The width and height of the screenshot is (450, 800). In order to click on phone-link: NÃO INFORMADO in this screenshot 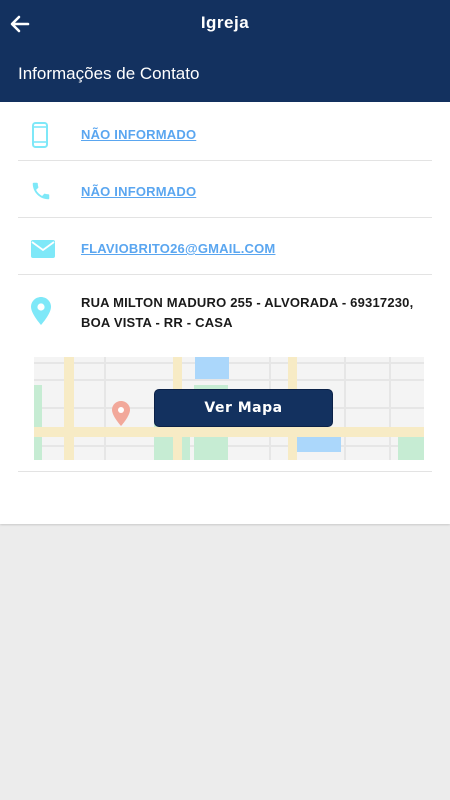, I will do `click(138, 191)`.